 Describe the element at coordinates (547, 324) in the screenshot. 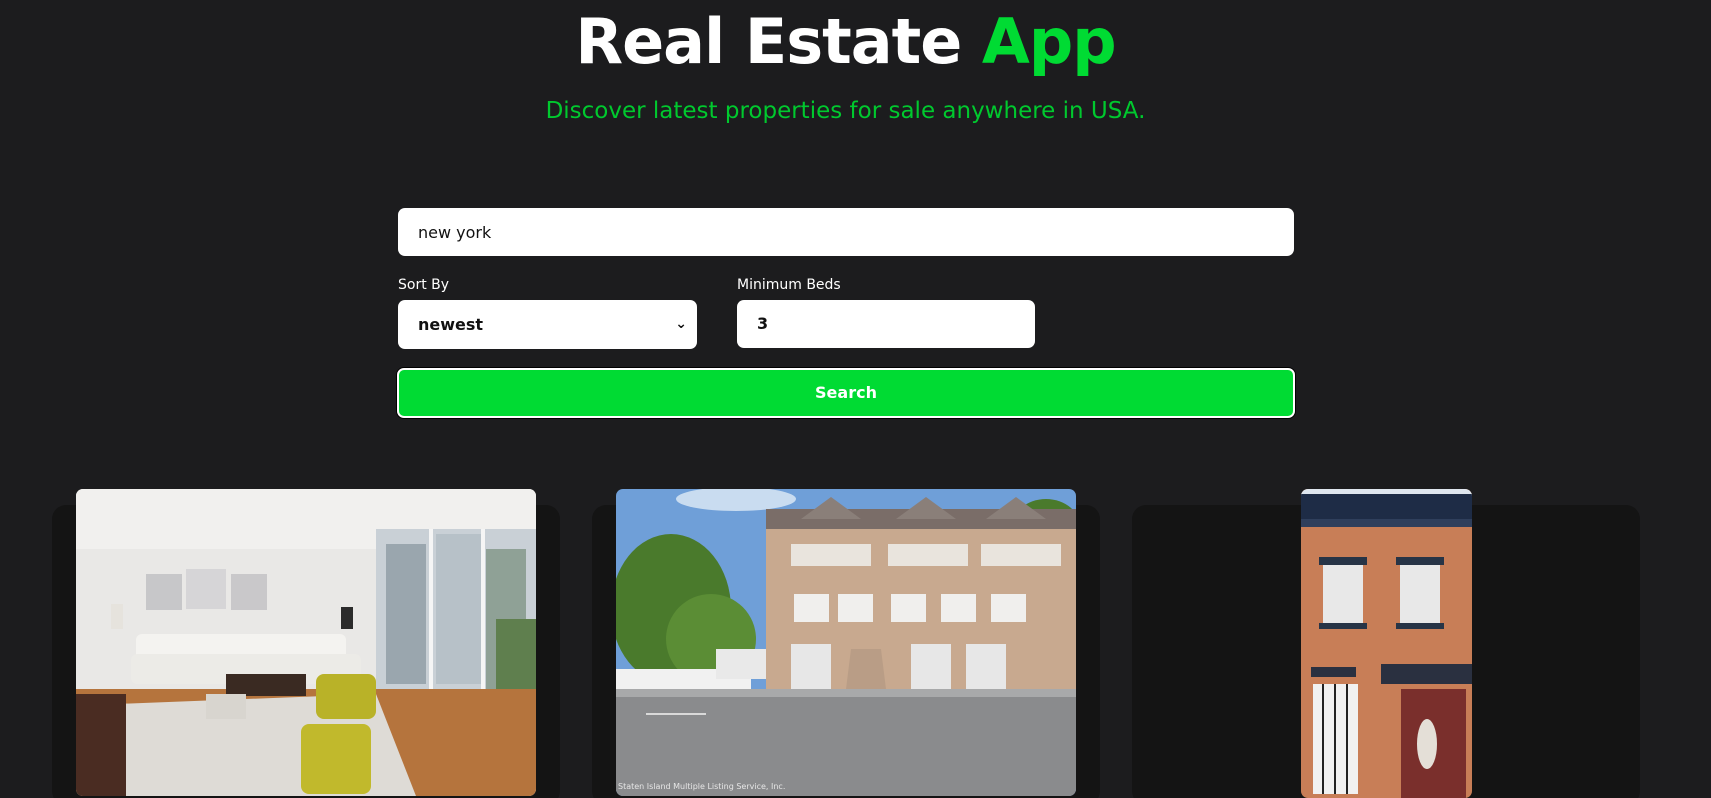

I see `sort-by-select: newest ⌄` at that location.